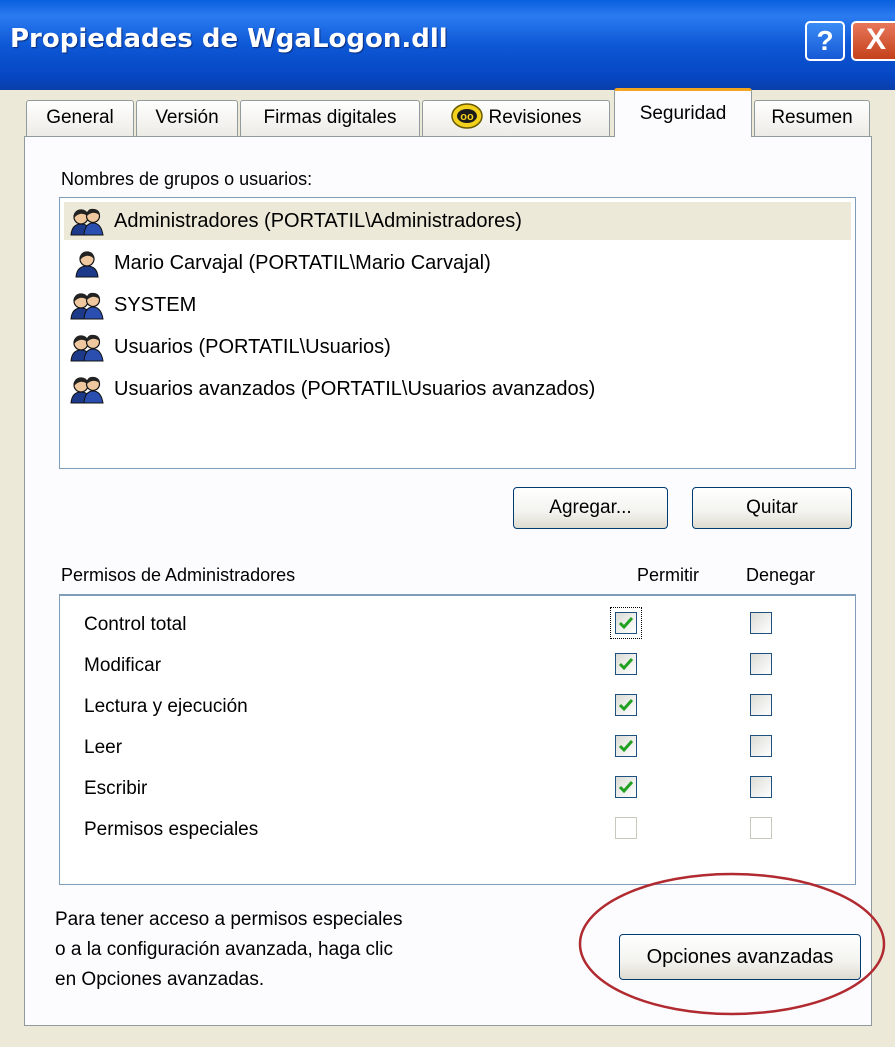 The height and width of the screenshot is (1047, 895). What do you see at coordinates (171, 829) in the screenshot?
I see `permission-label: Permisos especiales` at bounding box center [171, 829].